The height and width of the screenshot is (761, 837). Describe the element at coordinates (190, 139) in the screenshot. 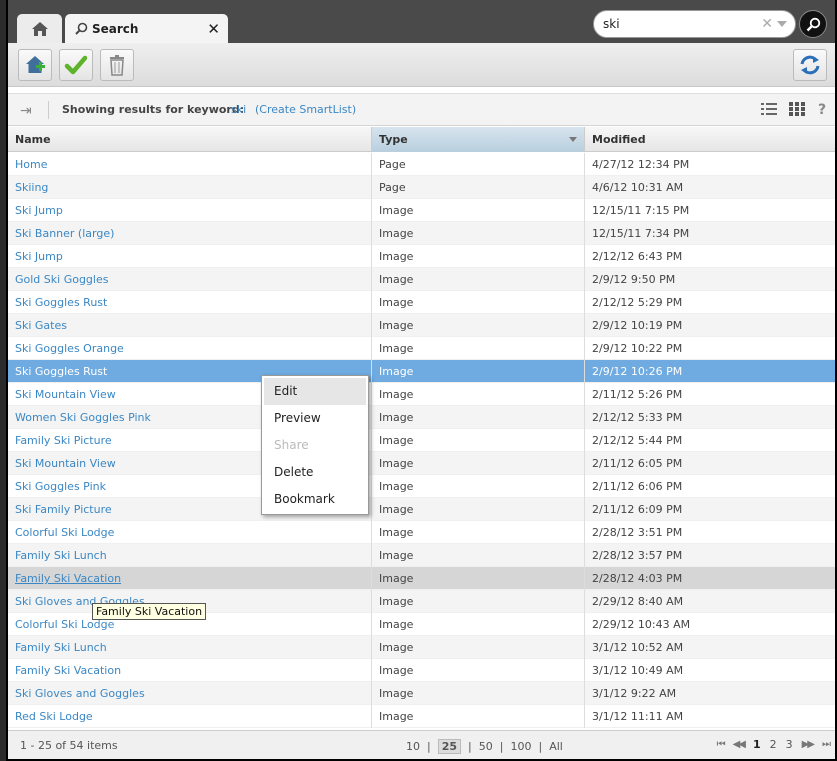

I see `column-header-name: Name` at that location.